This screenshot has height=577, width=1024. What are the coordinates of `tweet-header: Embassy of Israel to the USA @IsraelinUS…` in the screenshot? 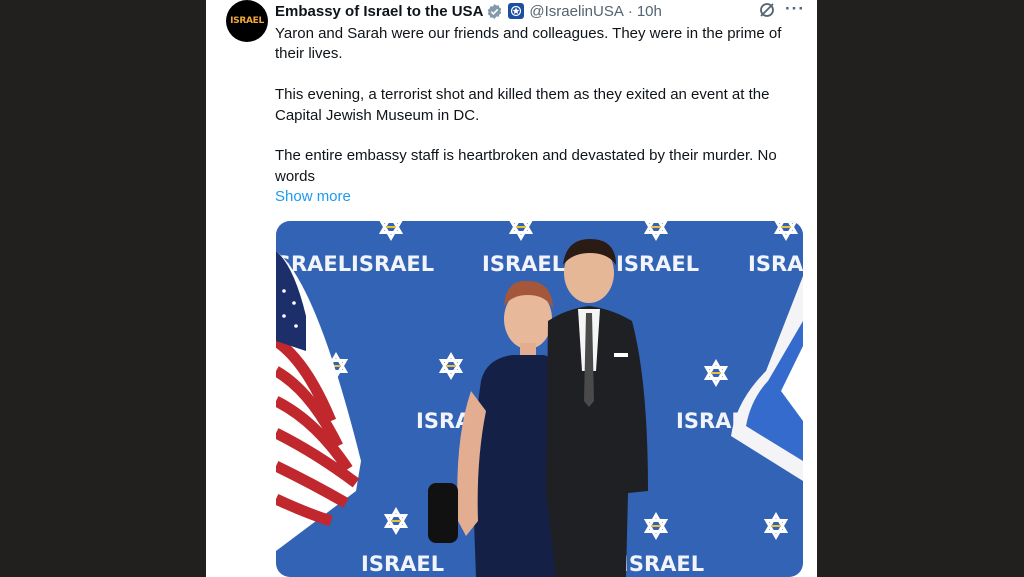 It's located at (468, 11).